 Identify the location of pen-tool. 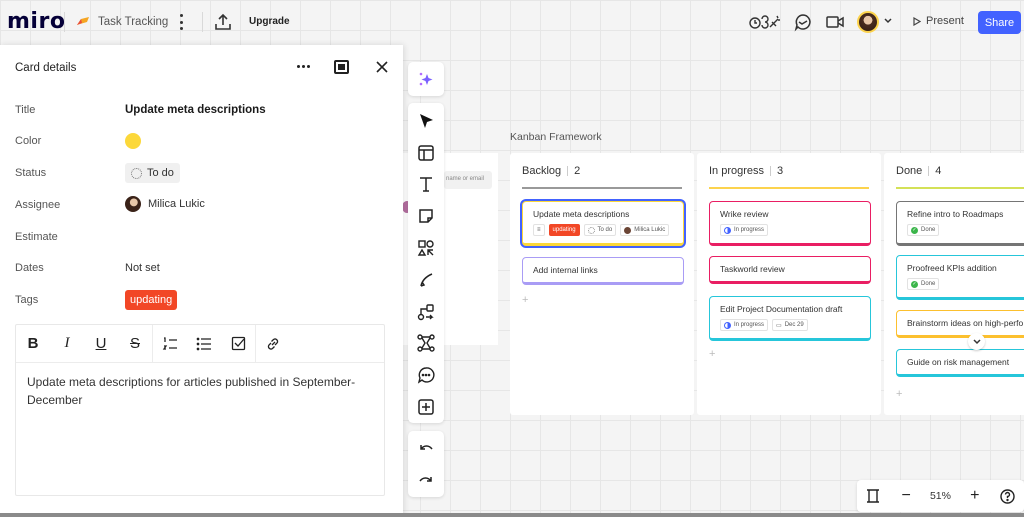
(426, 280).